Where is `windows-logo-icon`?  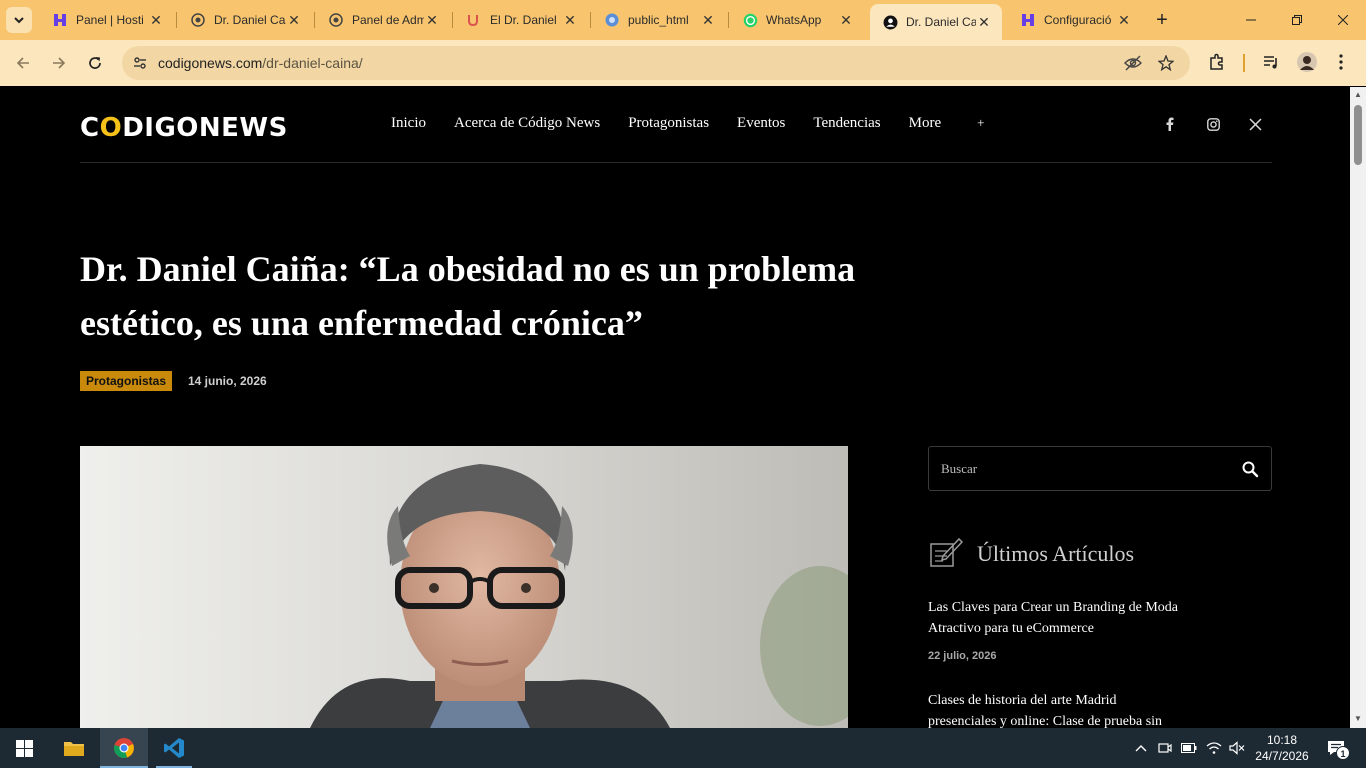 windows-logo-icon is located at coordinates (24, 748).